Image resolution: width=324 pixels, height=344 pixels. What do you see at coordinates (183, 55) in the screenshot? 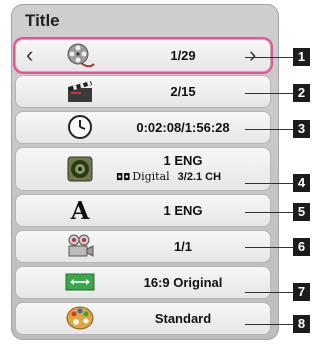
I see `title-number-value: 1/29` at bounding box center [183, 55].